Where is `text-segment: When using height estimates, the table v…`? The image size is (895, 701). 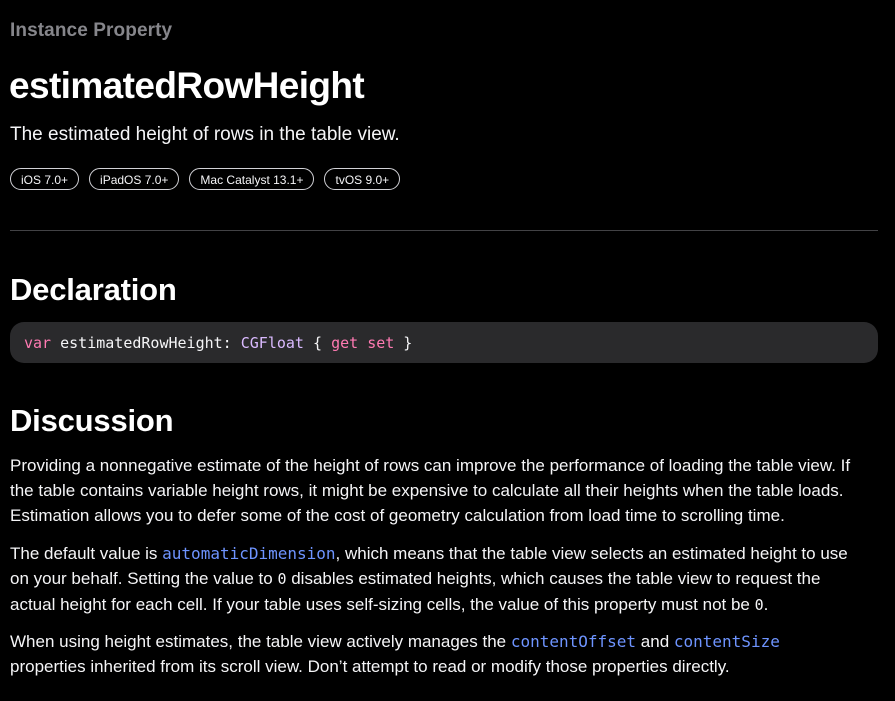 text-segment: When using height estimates, the table v… is located at coordinates (260, 641).